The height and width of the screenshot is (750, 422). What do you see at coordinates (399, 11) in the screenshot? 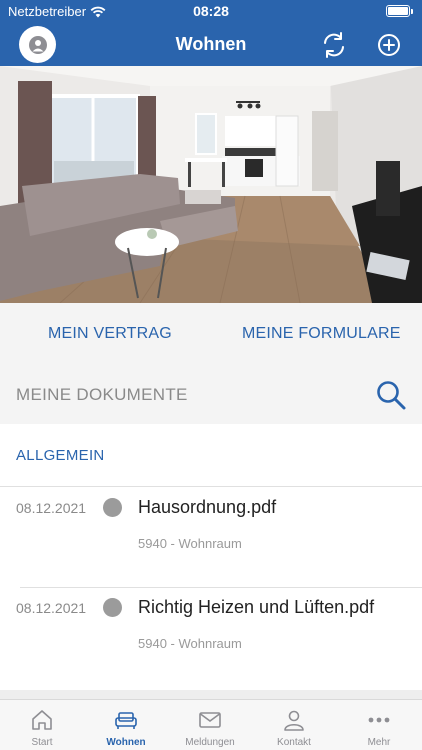
I see `battery-icon` at bounding box center [399, 11].